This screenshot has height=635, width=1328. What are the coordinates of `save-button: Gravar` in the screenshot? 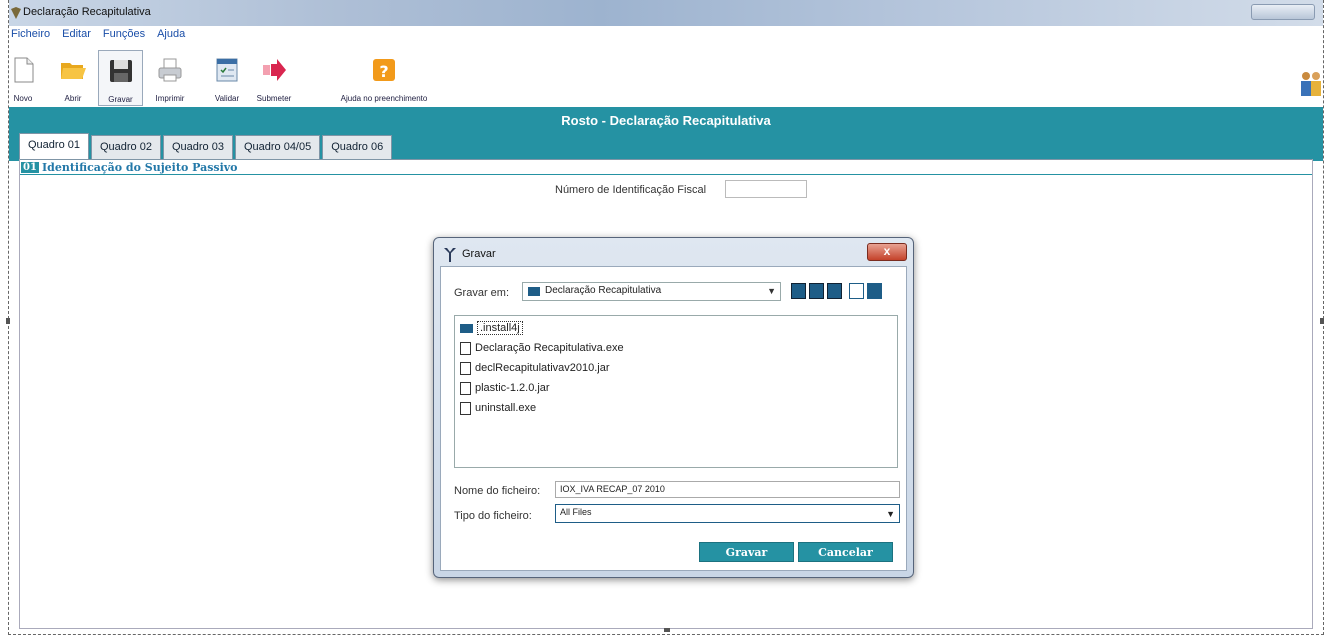 It's located at (120, 78).